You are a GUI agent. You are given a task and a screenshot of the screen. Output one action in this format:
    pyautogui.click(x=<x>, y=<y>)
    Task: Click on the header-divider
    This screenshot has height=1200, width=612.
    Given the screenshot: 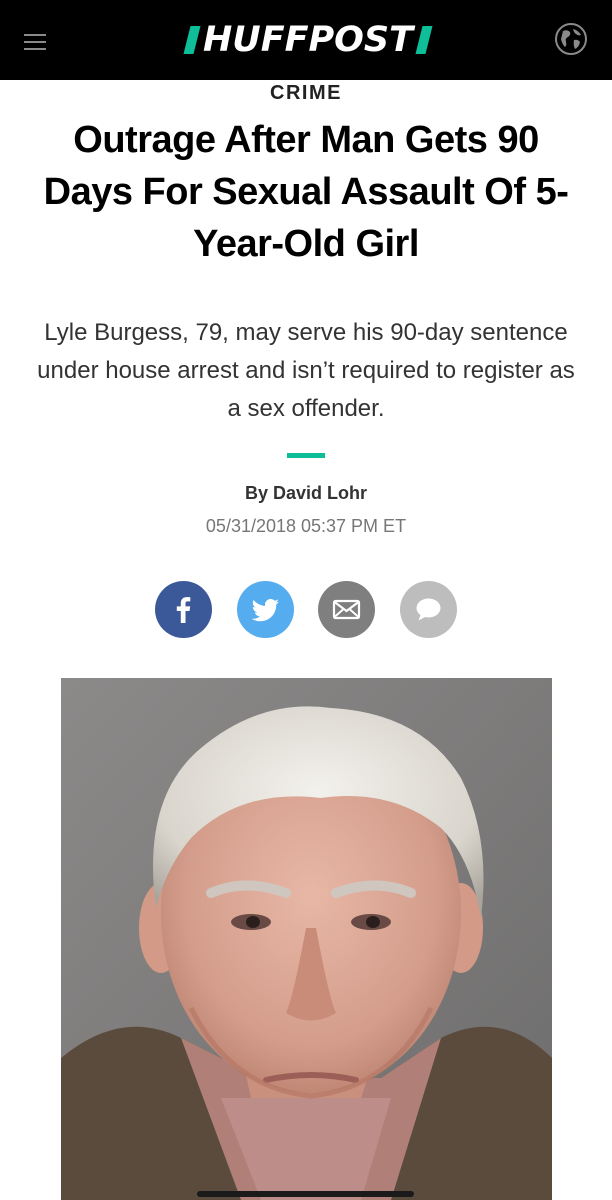 What is the action you would take?
    pyautogui.click(x=306, y=455)
    